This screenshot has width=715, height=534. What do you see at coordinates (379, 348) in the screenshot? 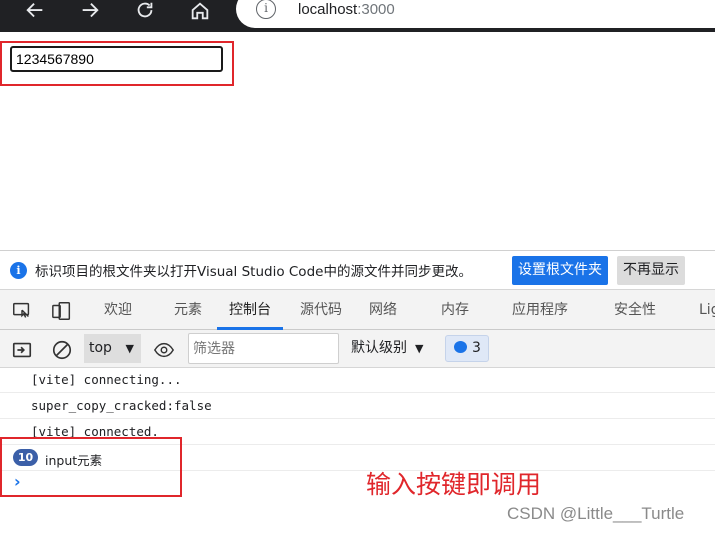
I see `log-levels-label: 默认级别` at bounding box center [379, 348].